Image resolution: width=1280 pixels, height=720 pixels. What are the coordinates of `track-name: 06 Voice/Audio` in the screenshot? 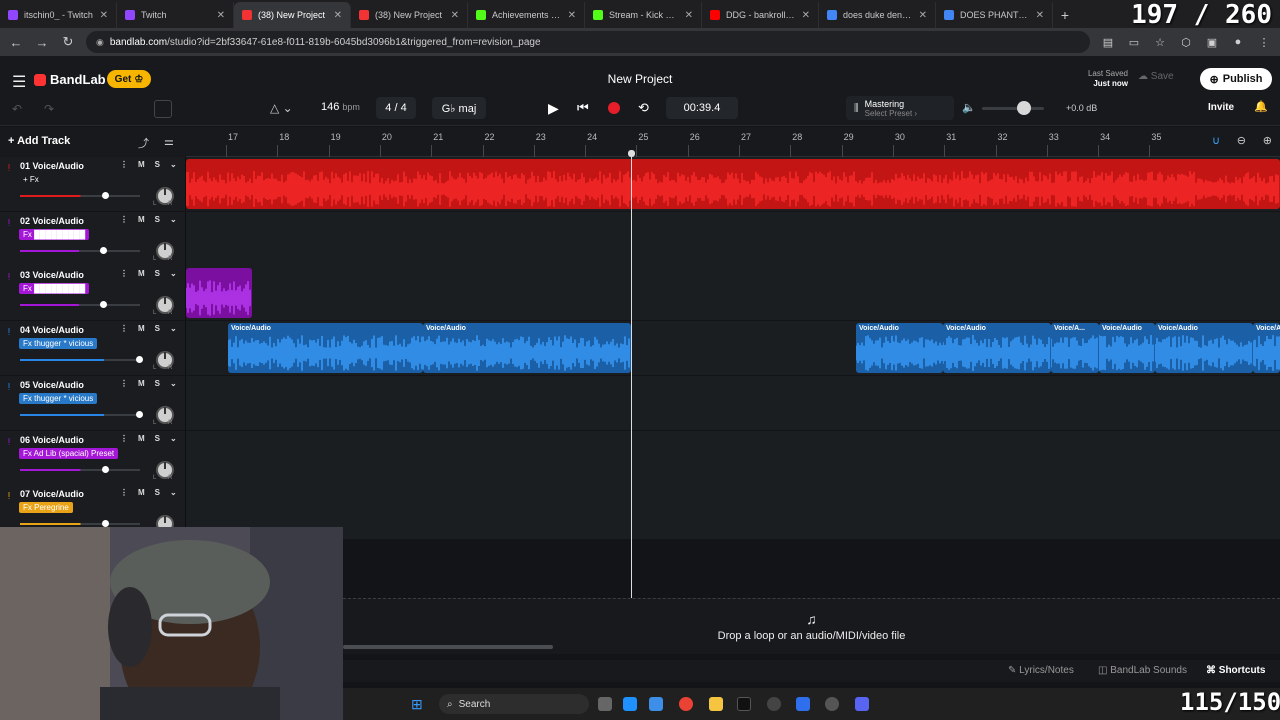 It's located at (52, 440).